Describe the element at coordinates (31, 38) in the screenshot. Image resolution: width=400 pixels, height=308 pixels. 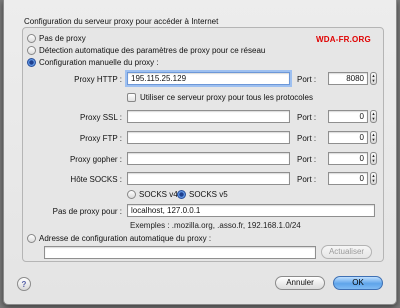
I see `radio-no-proxy` at that location.